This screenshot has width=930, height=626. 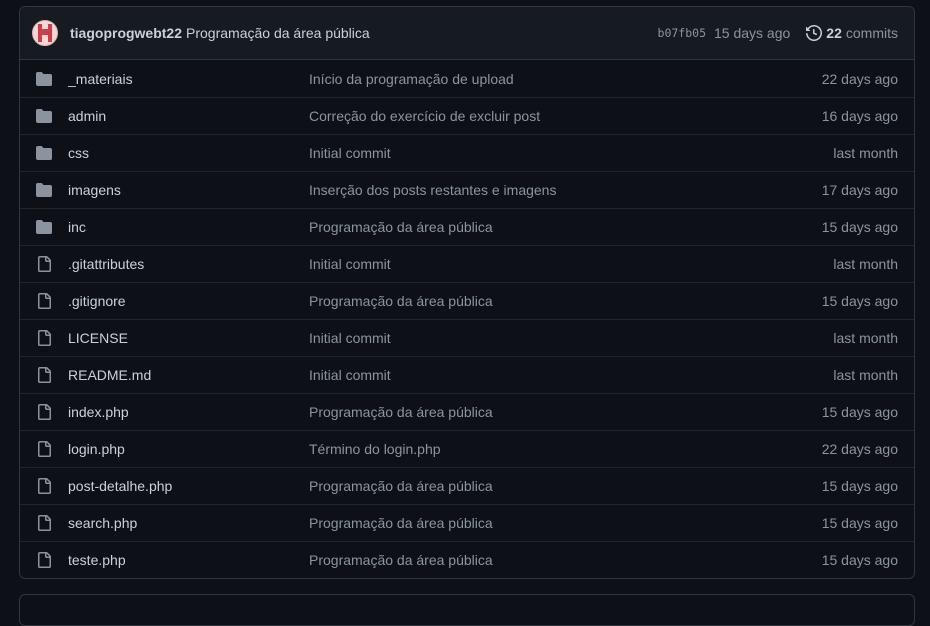 I want to click on commit-sha-link: b07fb05, so click(x=682, y=33).